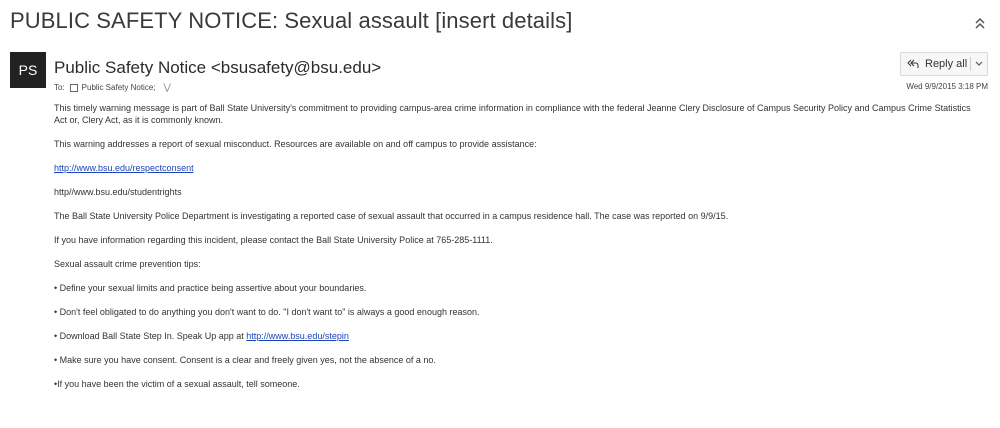  Describe the element at coordinates (947, 86) in the screenshot. I see `sent-date: Wed 9/9/2015 3:18 PM` at that location.